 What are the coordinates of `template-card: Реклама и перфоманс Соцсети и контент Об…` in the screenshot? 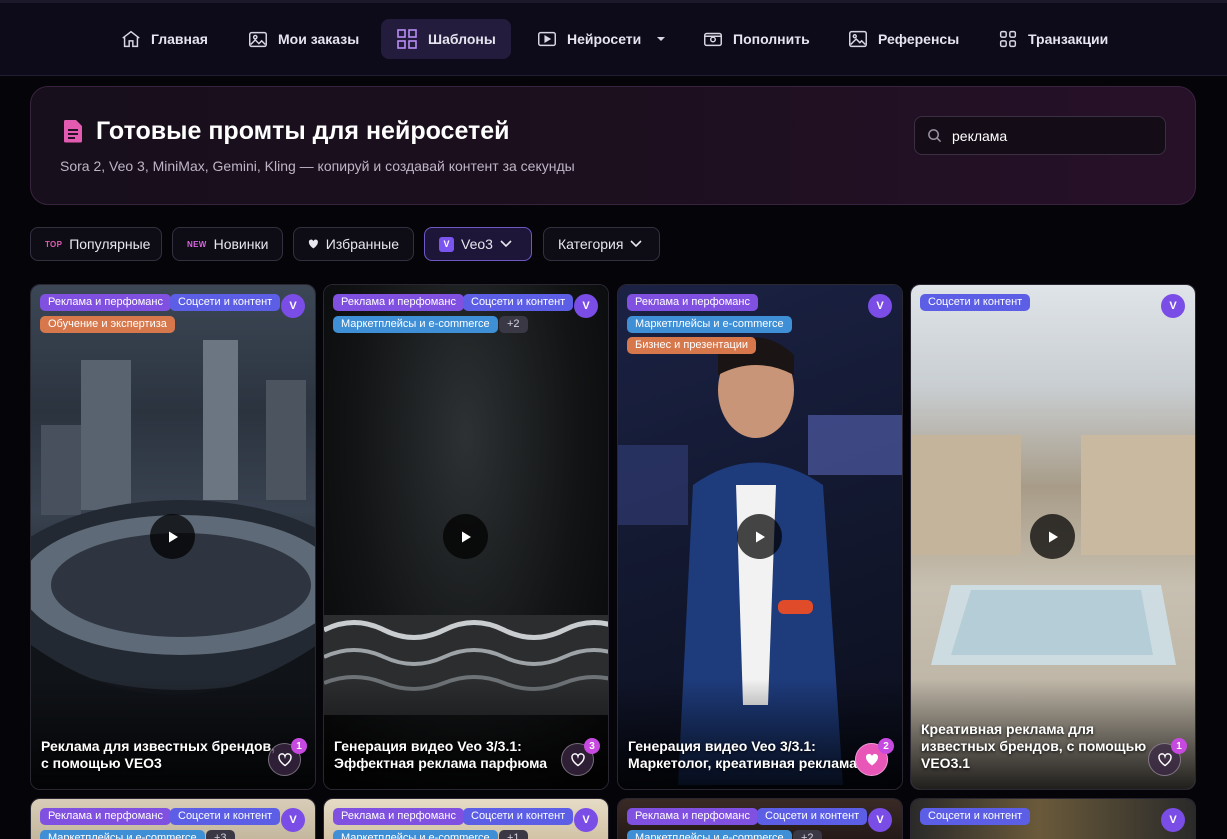 It's located at (173, 537).